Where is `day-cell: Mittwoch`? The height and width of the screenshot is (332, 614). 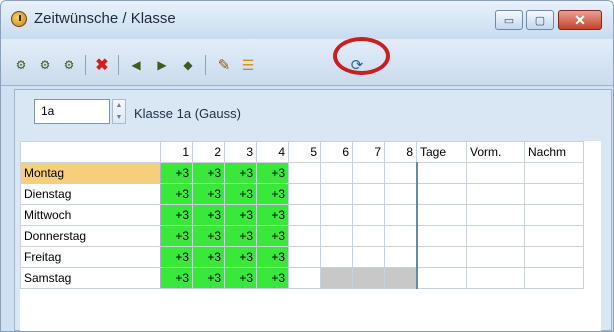
day-cell: Mittwoch is located at coordinates (90, 215).